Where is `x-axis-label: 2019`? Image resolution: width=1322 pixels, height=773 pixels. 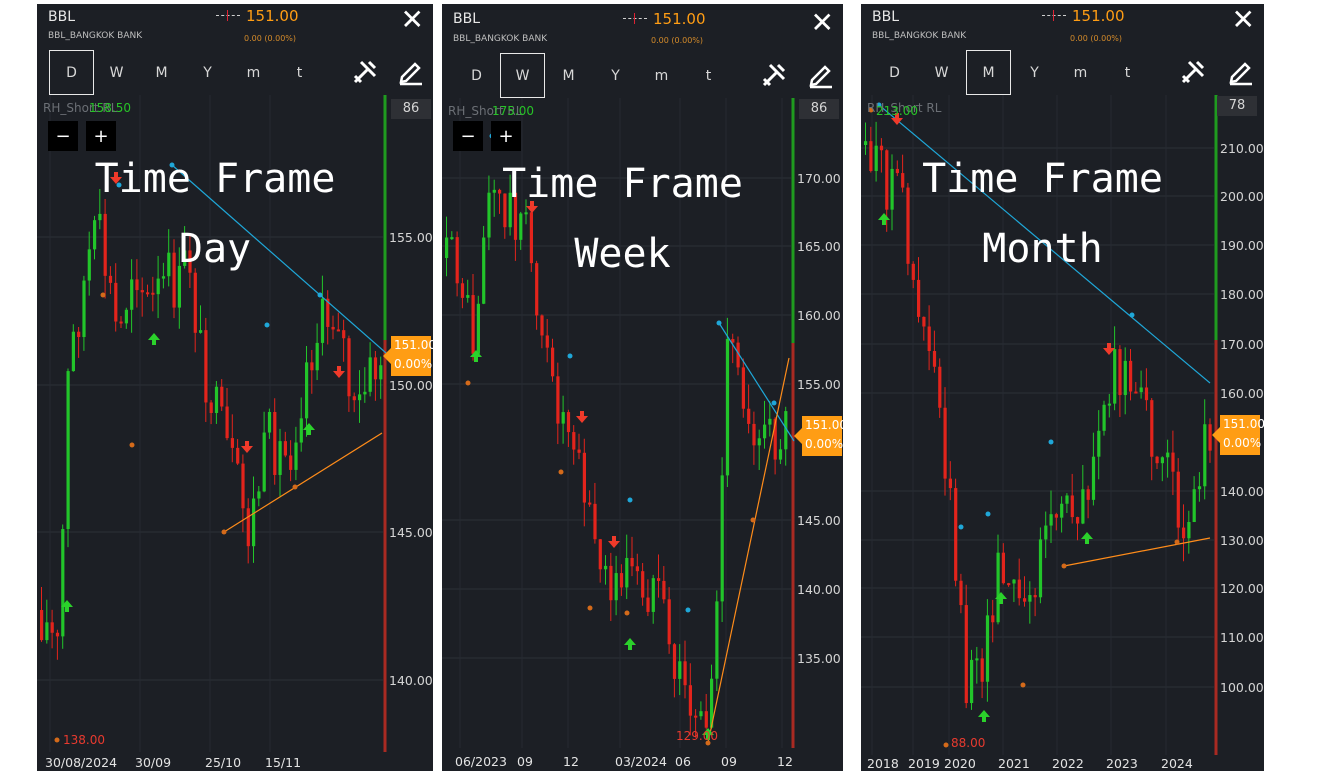 x-axis-label: 2019 is located at coordinates (924, 763).